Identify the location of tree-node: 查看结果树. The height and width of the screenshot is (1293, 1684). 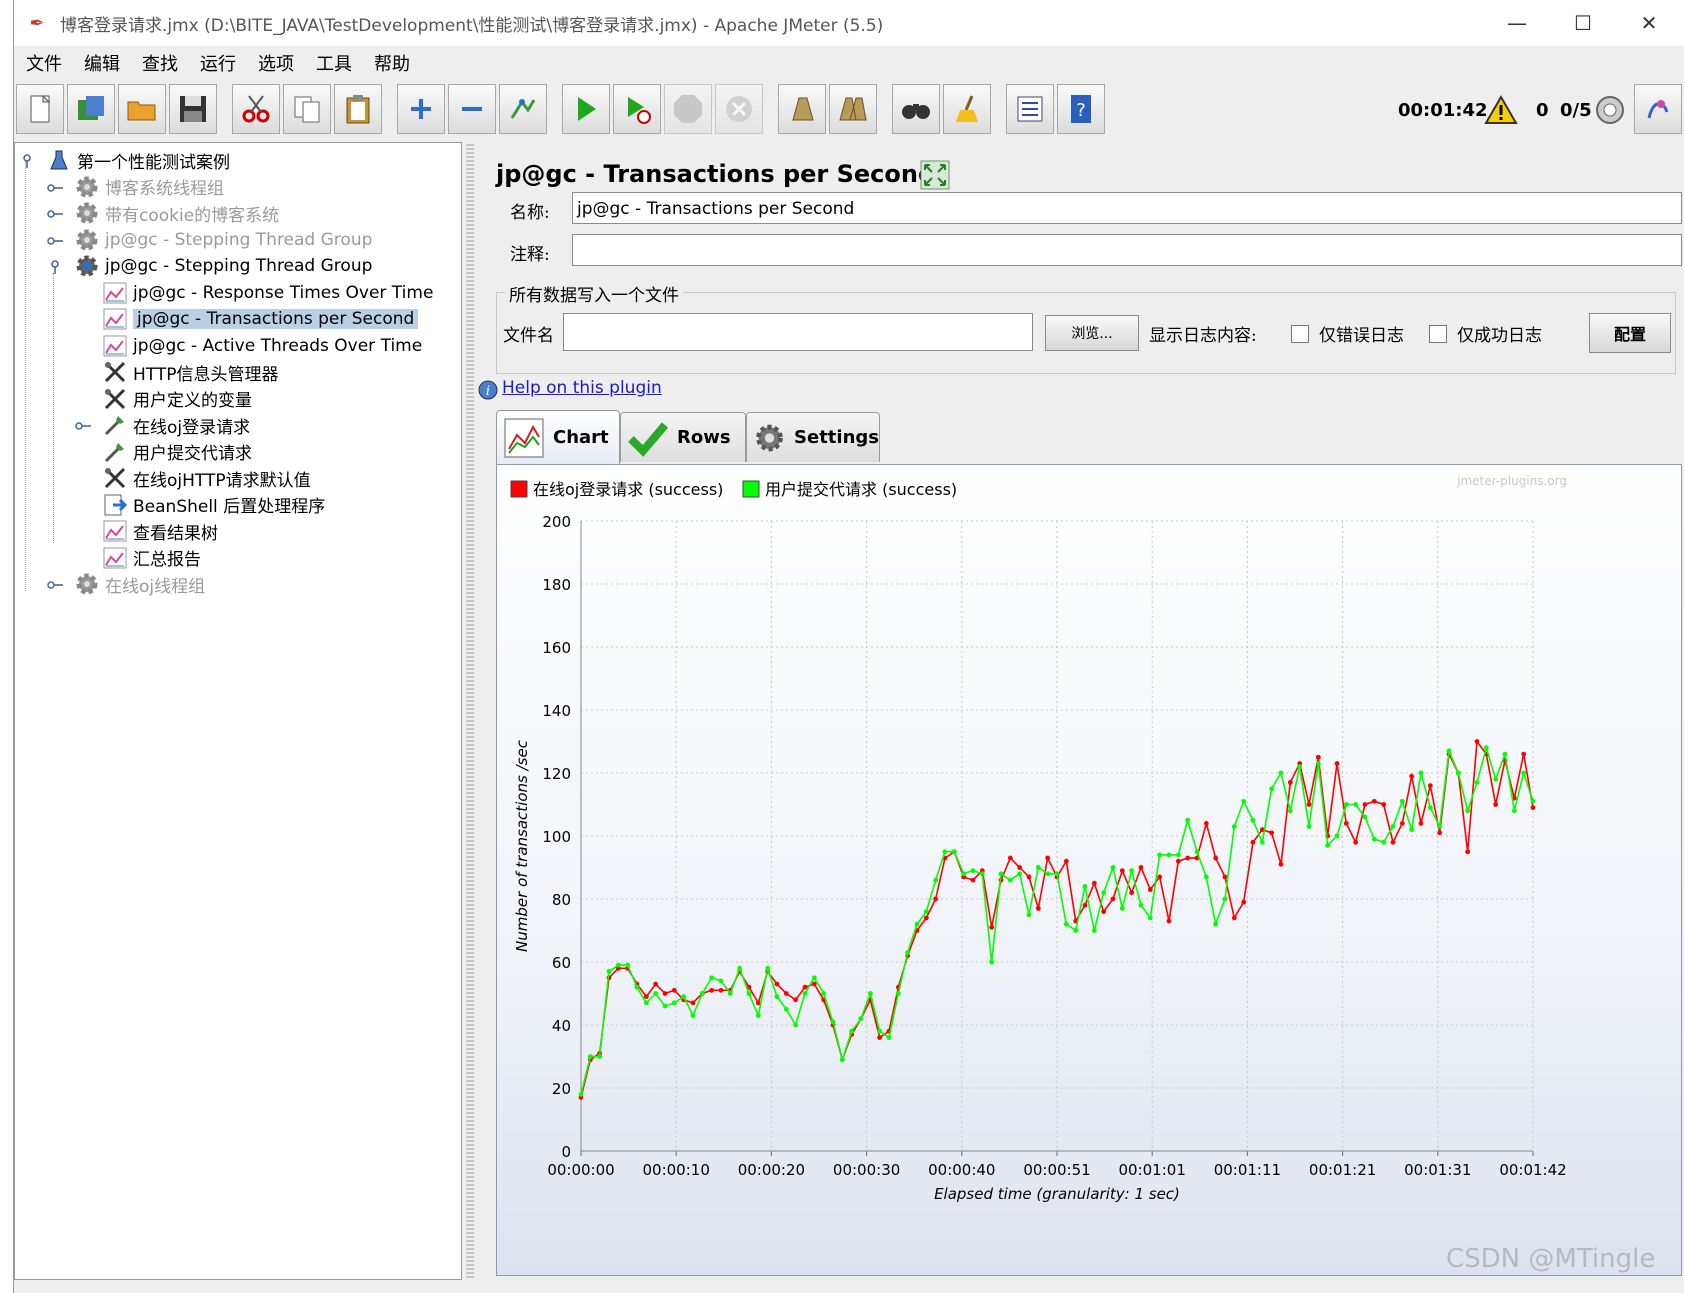
(159, 531).